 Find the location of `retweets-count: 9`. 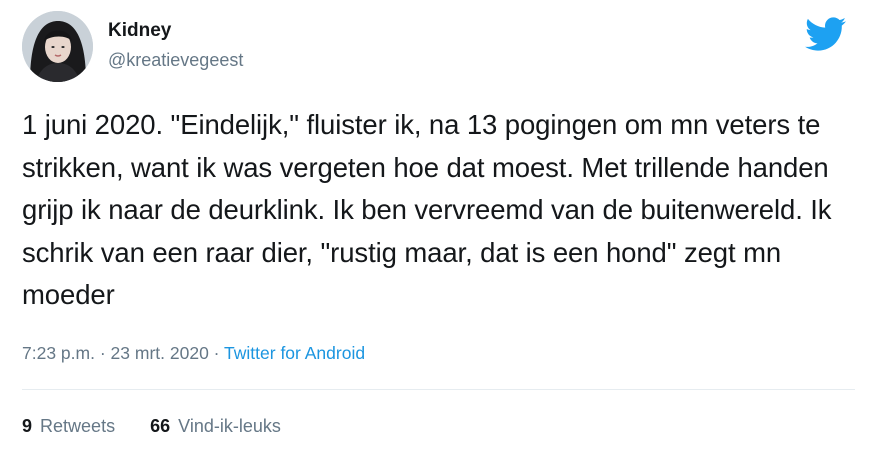

retweets-count: 9 is located at coordinates (27, 426).